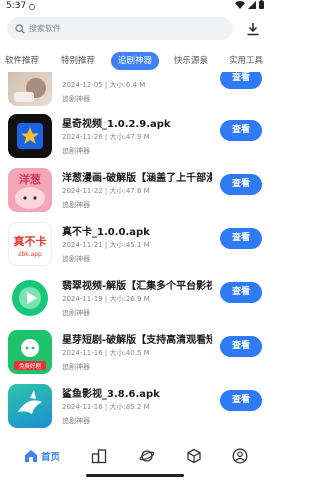 This screenshot has height=480, width=320. Describe the element at coordinates (106, 353) in the screenshot. I see `app-meta: 2024-11-16 | 大小:40.5 M` at that location.